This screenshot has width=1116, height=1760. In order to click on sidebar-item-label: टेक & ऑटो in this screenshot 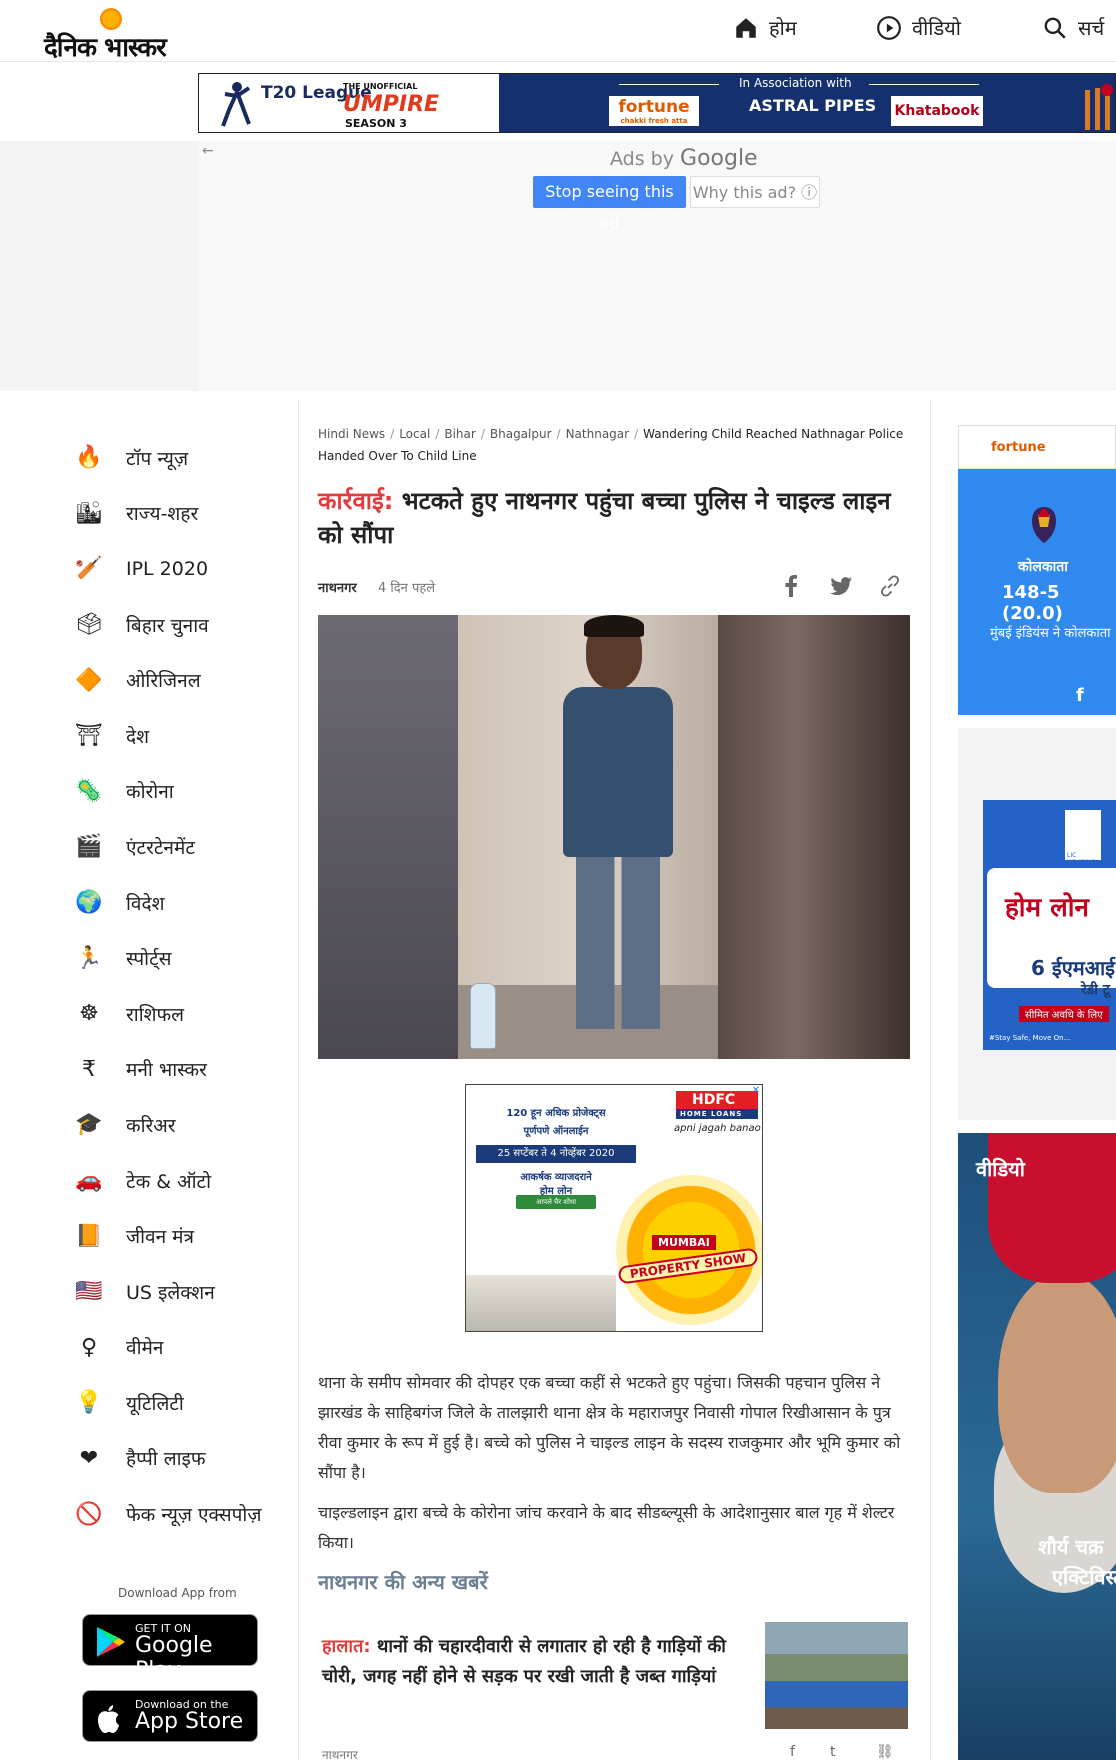, I will do `click(168, 1181)`.